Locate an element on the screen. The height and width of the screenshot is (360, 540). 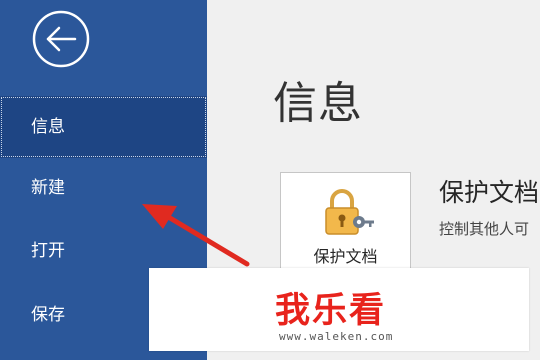
sidebar-item-label: 新建 is located at coordinates (48, 188).